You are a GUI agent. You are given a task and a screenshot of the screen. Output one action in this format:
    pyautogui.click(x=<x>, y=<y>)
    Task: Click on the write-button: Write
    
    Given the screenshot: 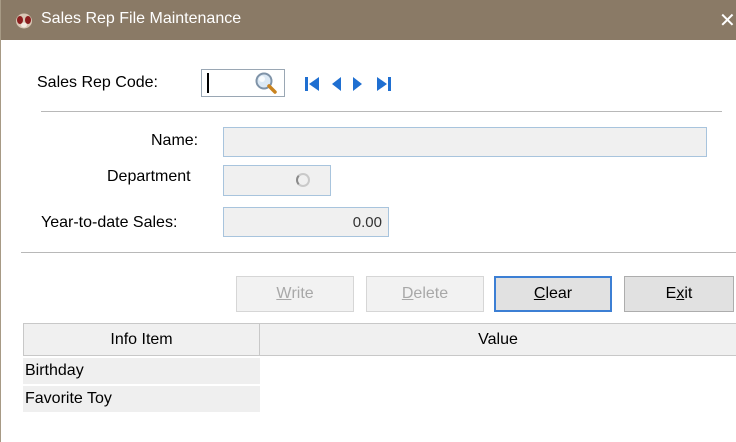 What is the action you would take?
    pyautogui.click(x=295, y=294)
    